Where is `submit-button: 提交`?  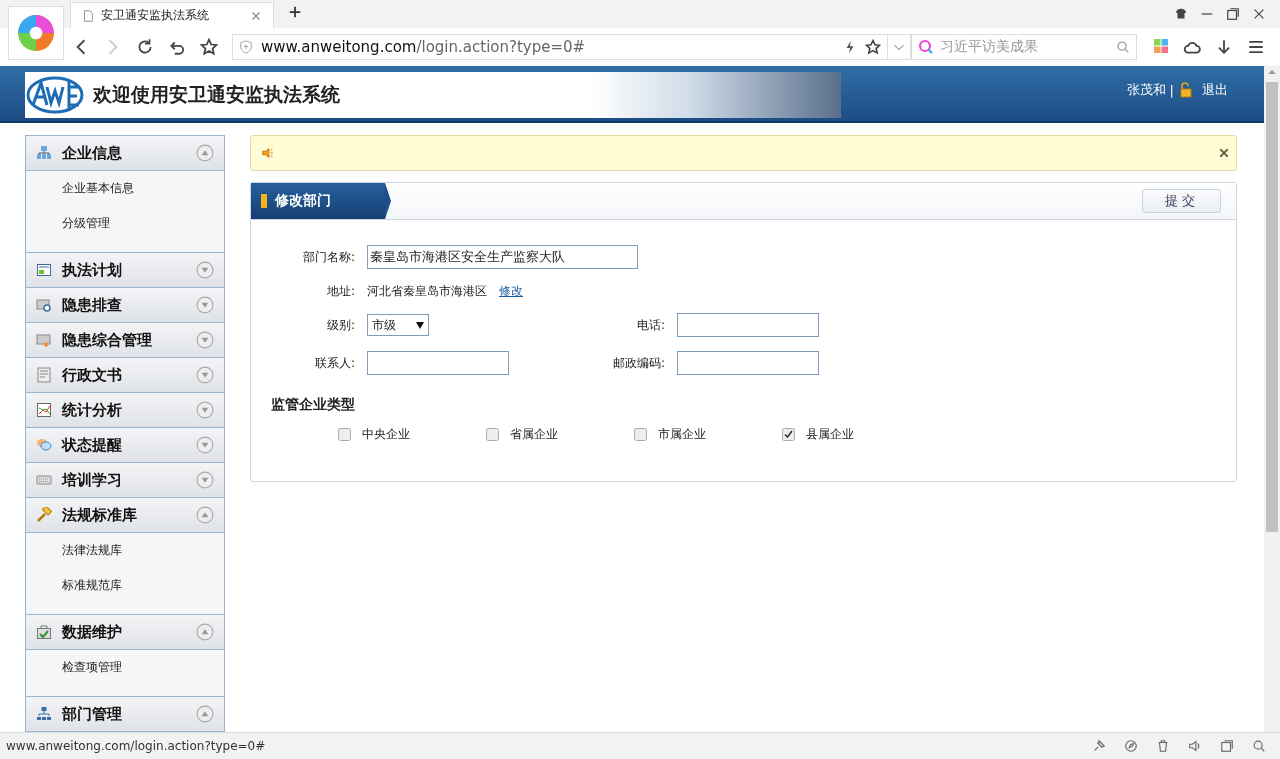
submit-button: 提交 is located at coordinates (1181, 201).